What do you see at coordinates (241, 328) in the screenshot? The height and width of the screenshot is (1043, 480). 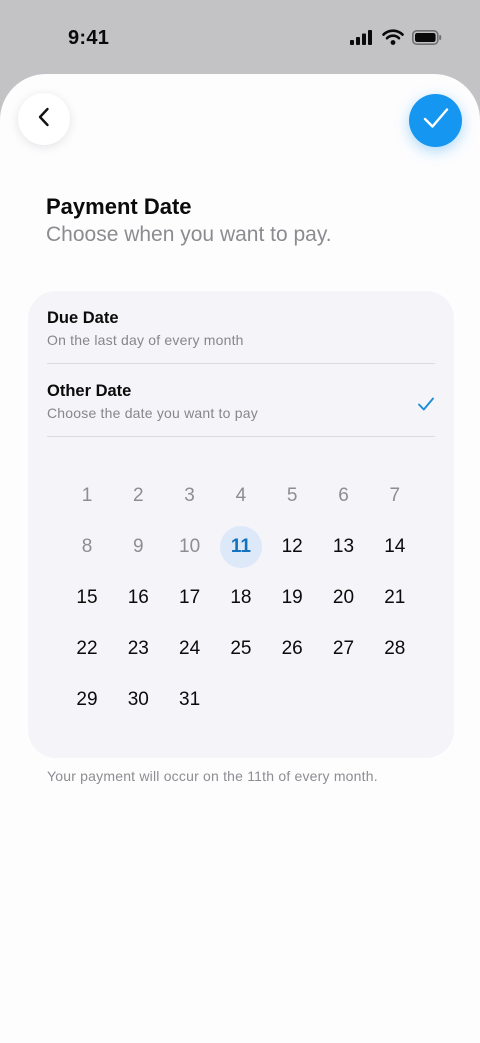 I see `option-due-date: Due Date On the last day of every month` at bounding box center [241, 328].